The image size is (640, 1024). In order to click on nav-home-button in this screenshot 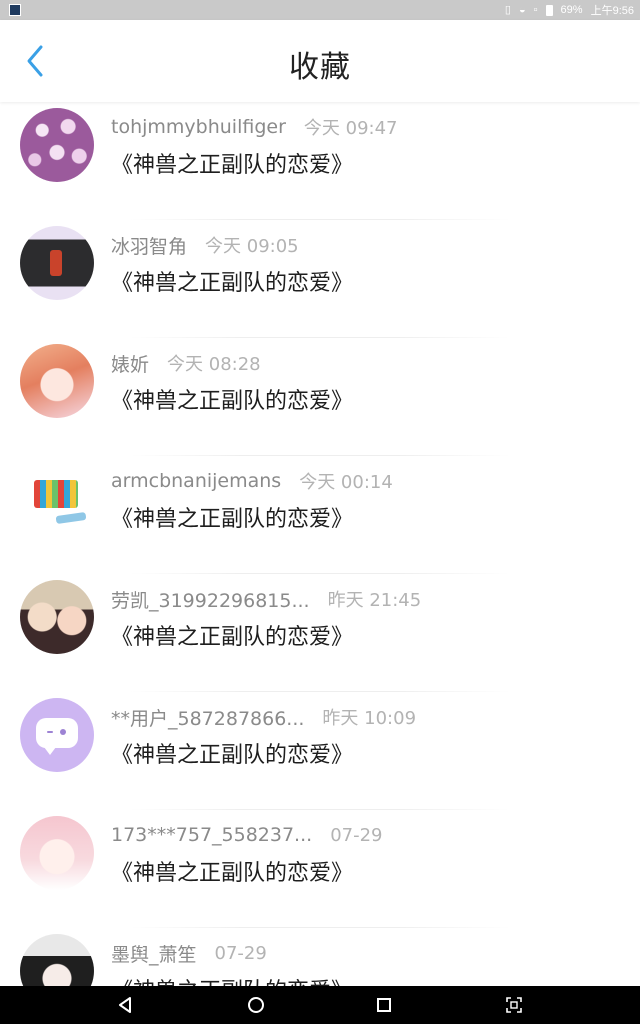, I will do `click(256, 1005)`.